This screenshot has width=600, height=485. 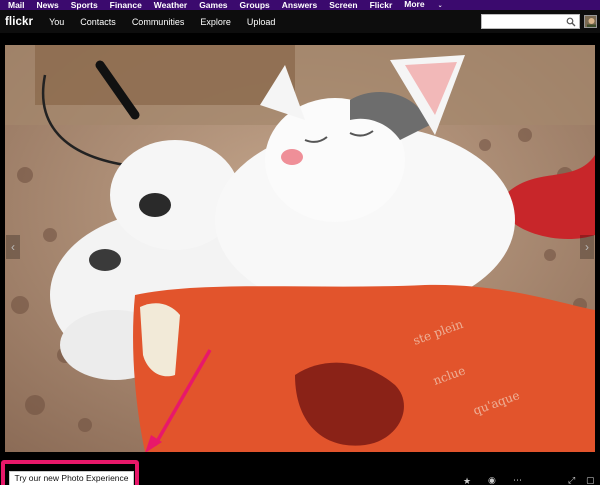 What do you see at coordinates (213, 5) in the screenshot?
I see `yahoo-link-games: Games` at bounding box center [213, 5].